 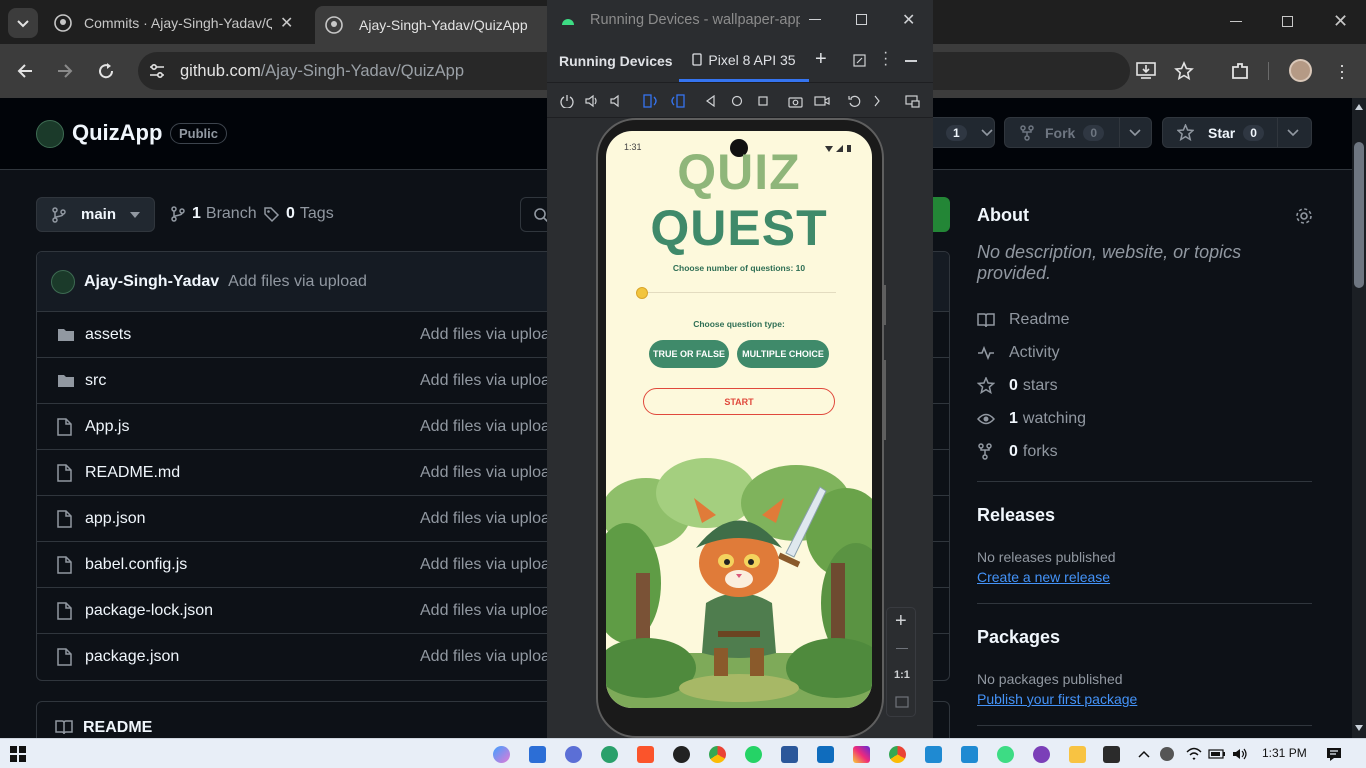 I want to click on rotate-left-icon, so click(x=651, y=101).